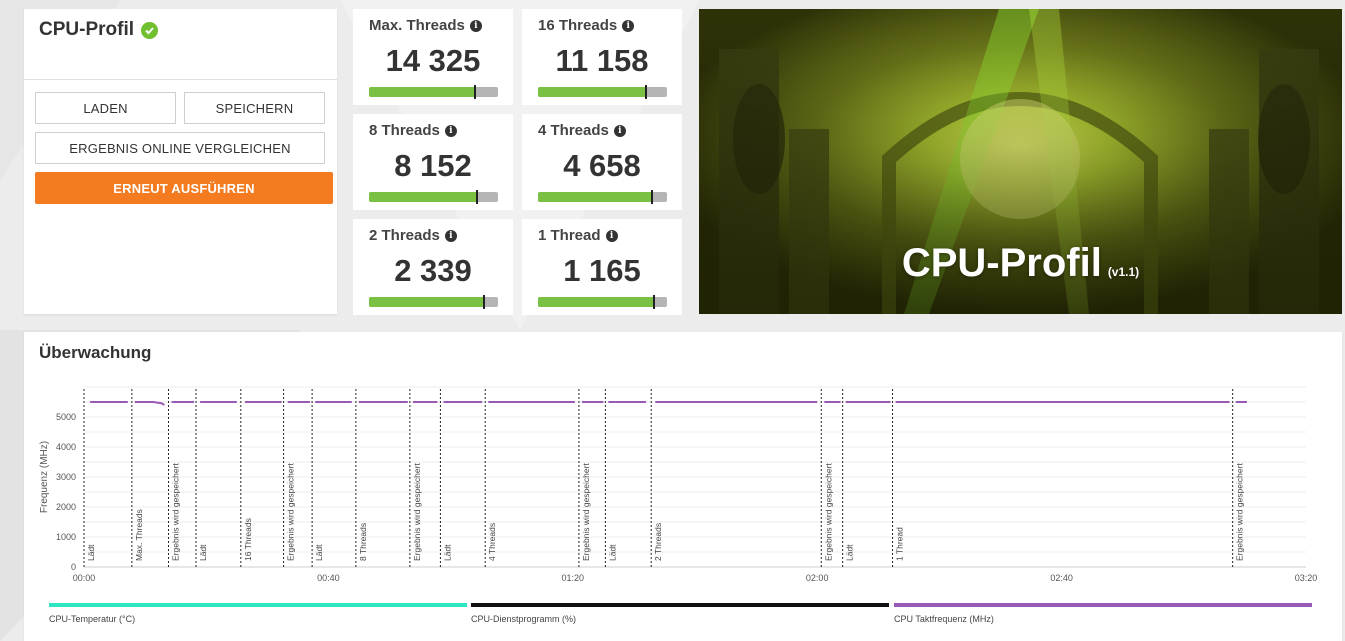 Image resolution: width=1345 pixels, height=641 pixels. Describe the element at coordinates (573, 130) in the screenshot. I see `score-label: 4 Threads` at that location.